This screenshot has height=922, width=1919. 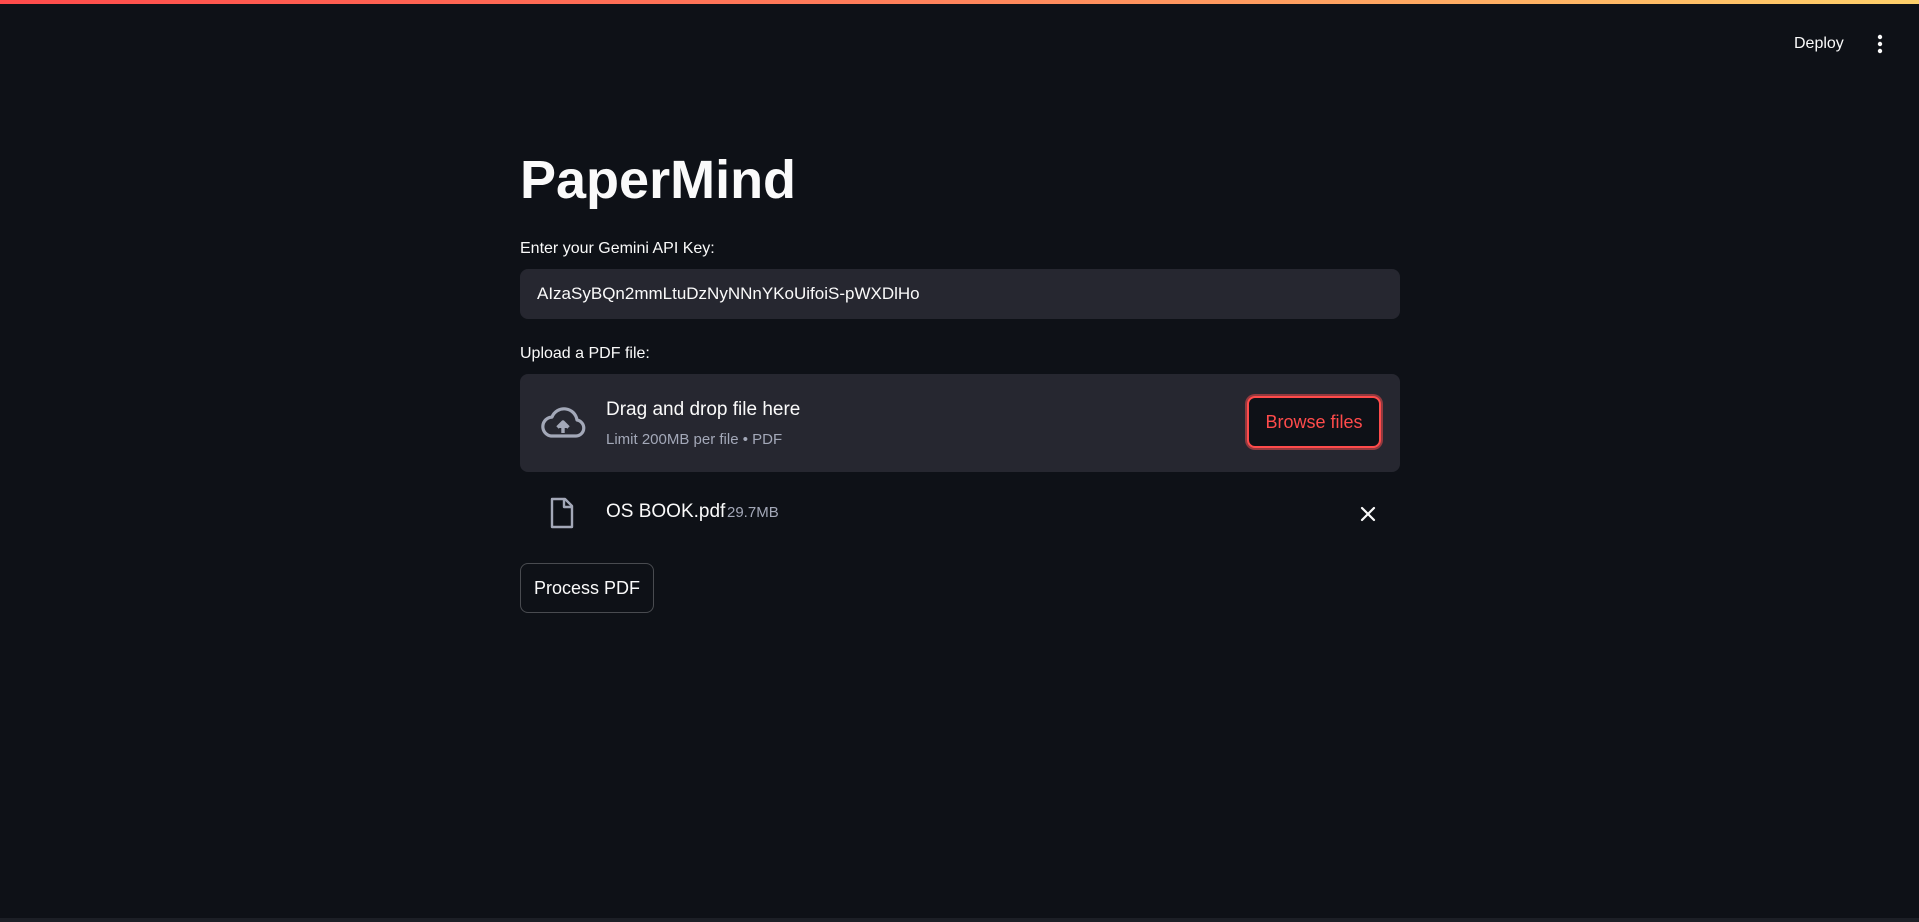 I want to click on file-uploader-label: Upload a PDF file:, so click(x=585, y=353).